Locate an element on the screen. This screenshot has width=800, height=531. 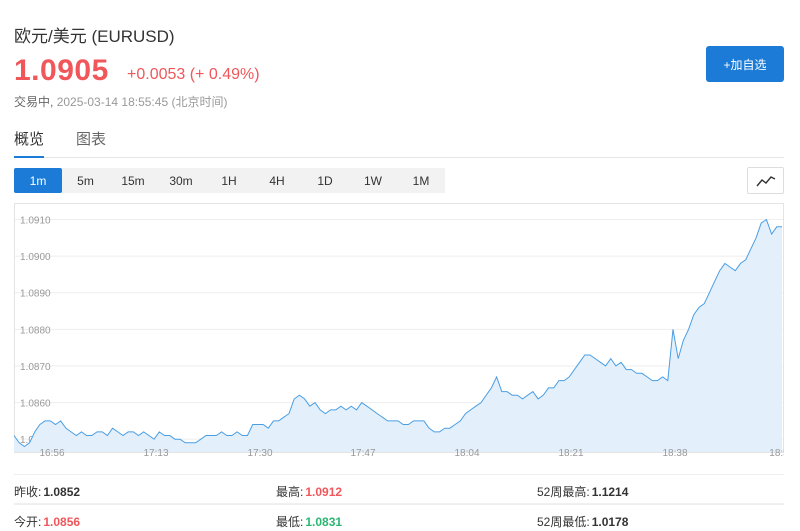
y-tick-label: 1.0910 is located at coordinates (35, 220).